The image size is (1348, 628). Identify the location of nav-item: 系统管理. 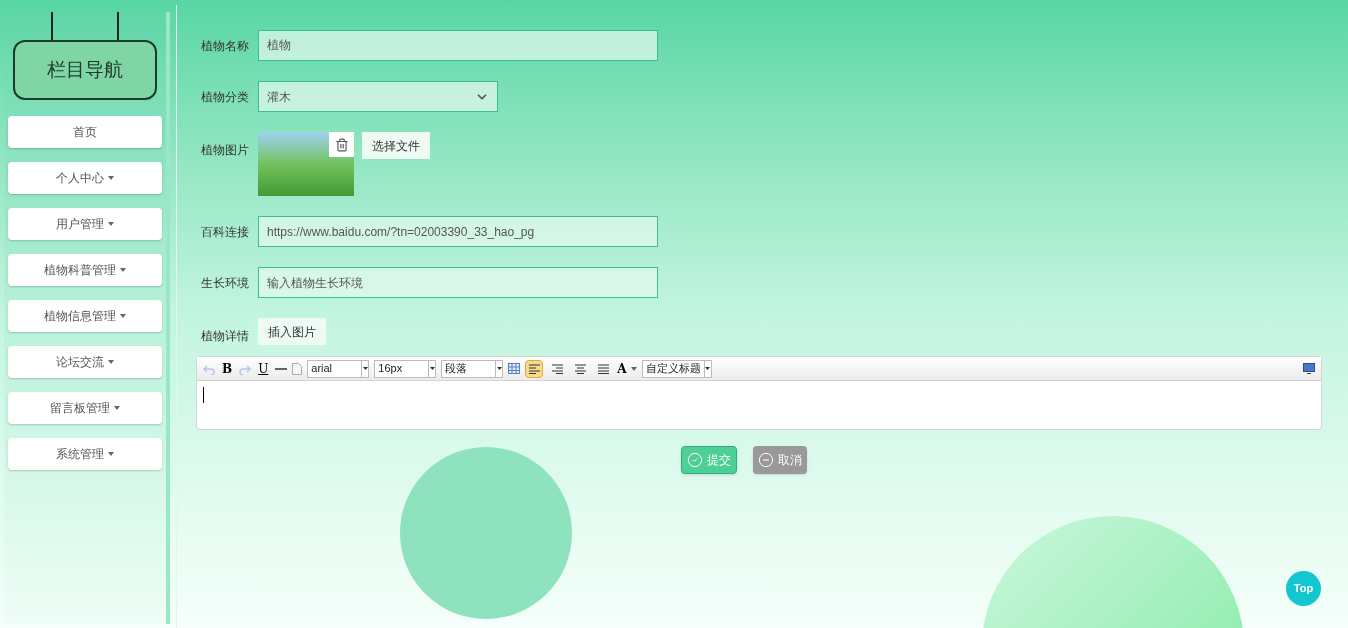
(85, 454).